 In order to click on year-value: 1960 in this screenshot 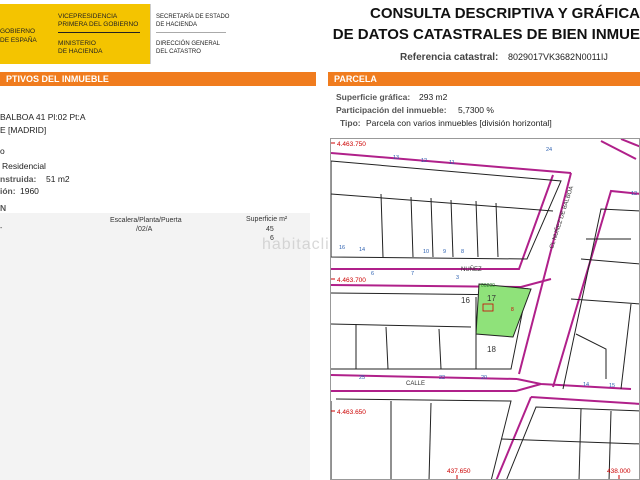, I will do `click(29, 191)`.